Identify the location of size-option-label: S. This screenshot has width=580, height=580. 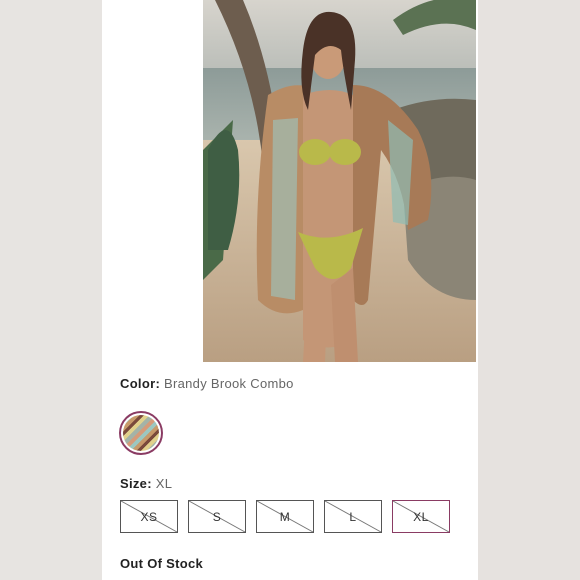
(217, 516).